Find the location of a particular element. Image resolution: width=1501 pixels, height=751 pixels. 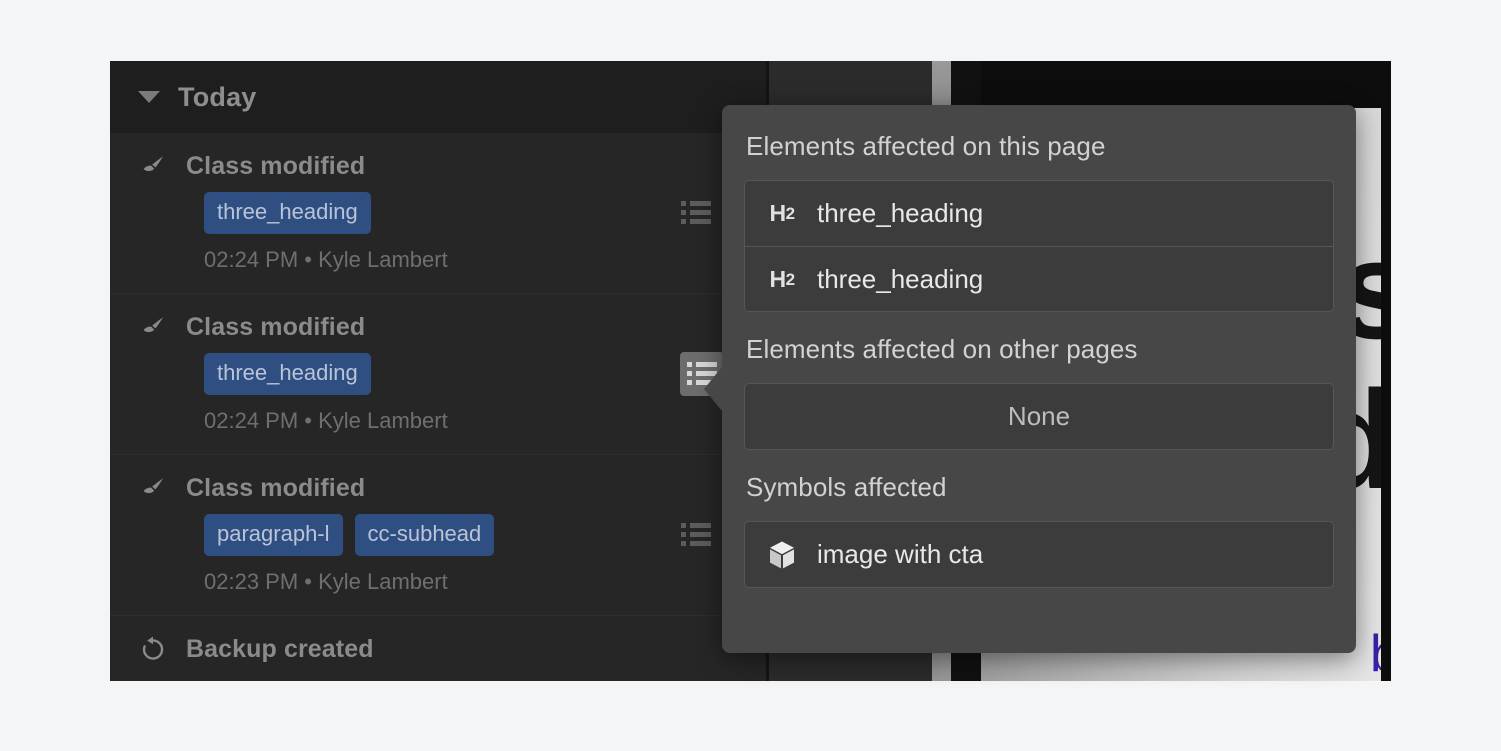

empty-state-label: None is located at coordinates (1039, 416).